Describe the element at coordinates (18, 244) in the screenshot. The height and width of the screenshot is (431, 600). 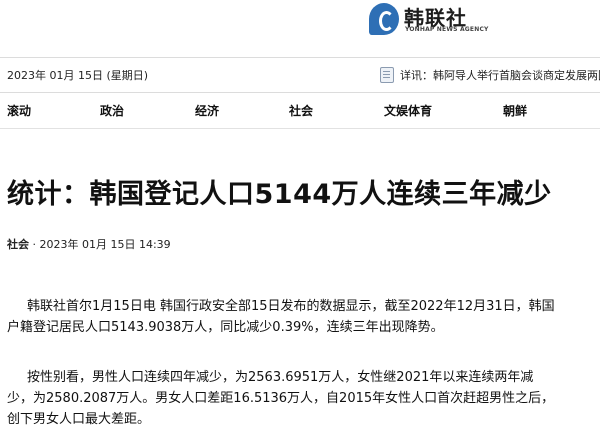
I see `article-section: 社会` at that location.